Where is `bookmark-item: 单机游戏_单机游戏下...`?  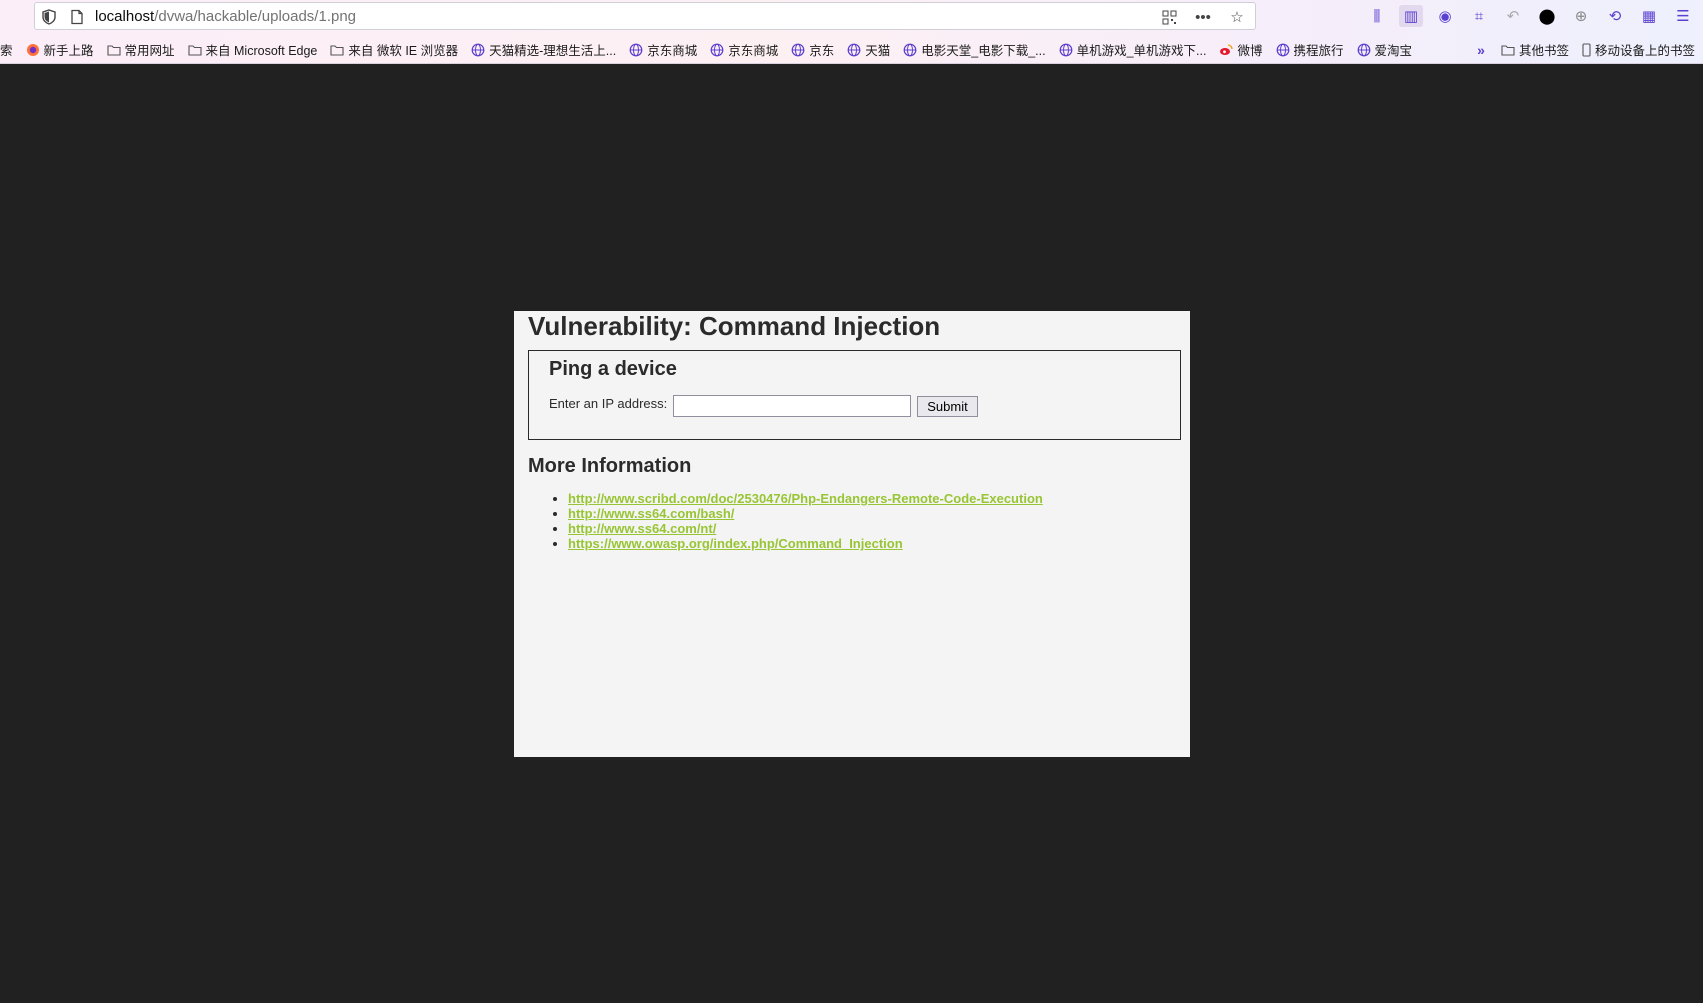 bookmark-item: 单机游戏_单机游戏下... is located at coordinates (1133, 49).